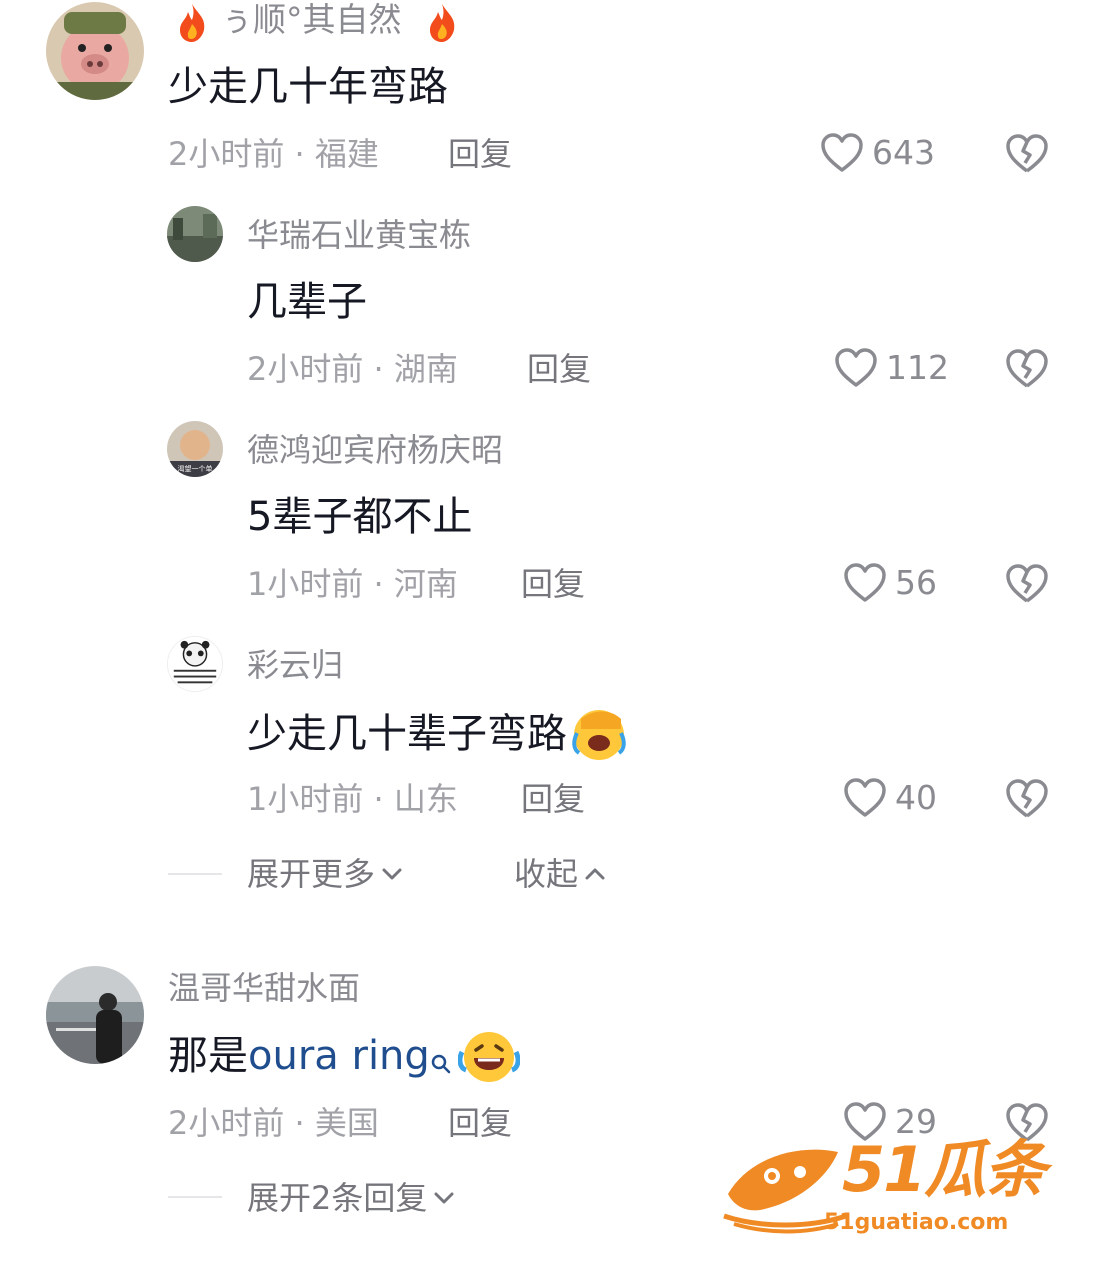  What do you see at coordinates (308, 87) in the screenshot?
I see `comment-text: 少走几十年弯路` at bounding box center [308, 87].